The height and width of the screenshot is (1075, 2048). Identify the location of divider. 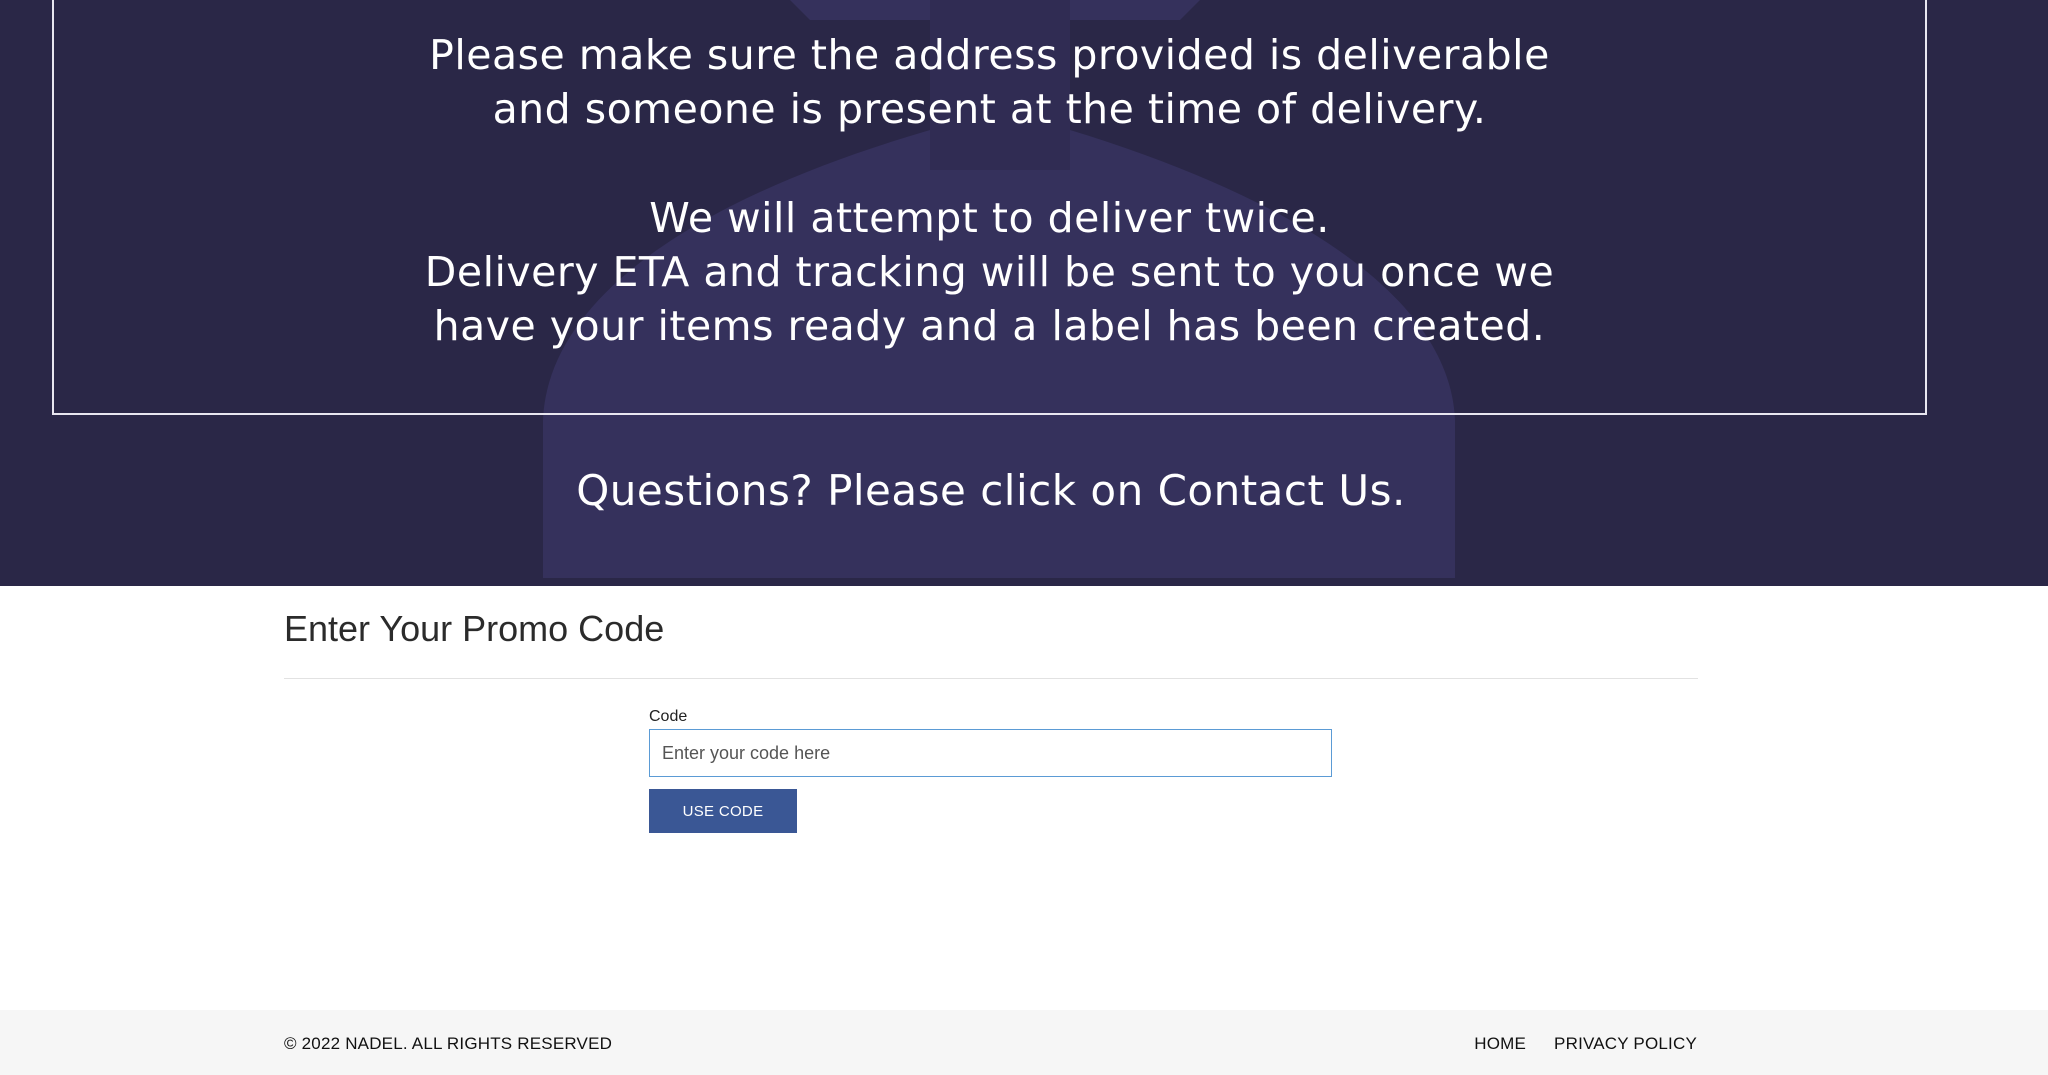
(991, 678).